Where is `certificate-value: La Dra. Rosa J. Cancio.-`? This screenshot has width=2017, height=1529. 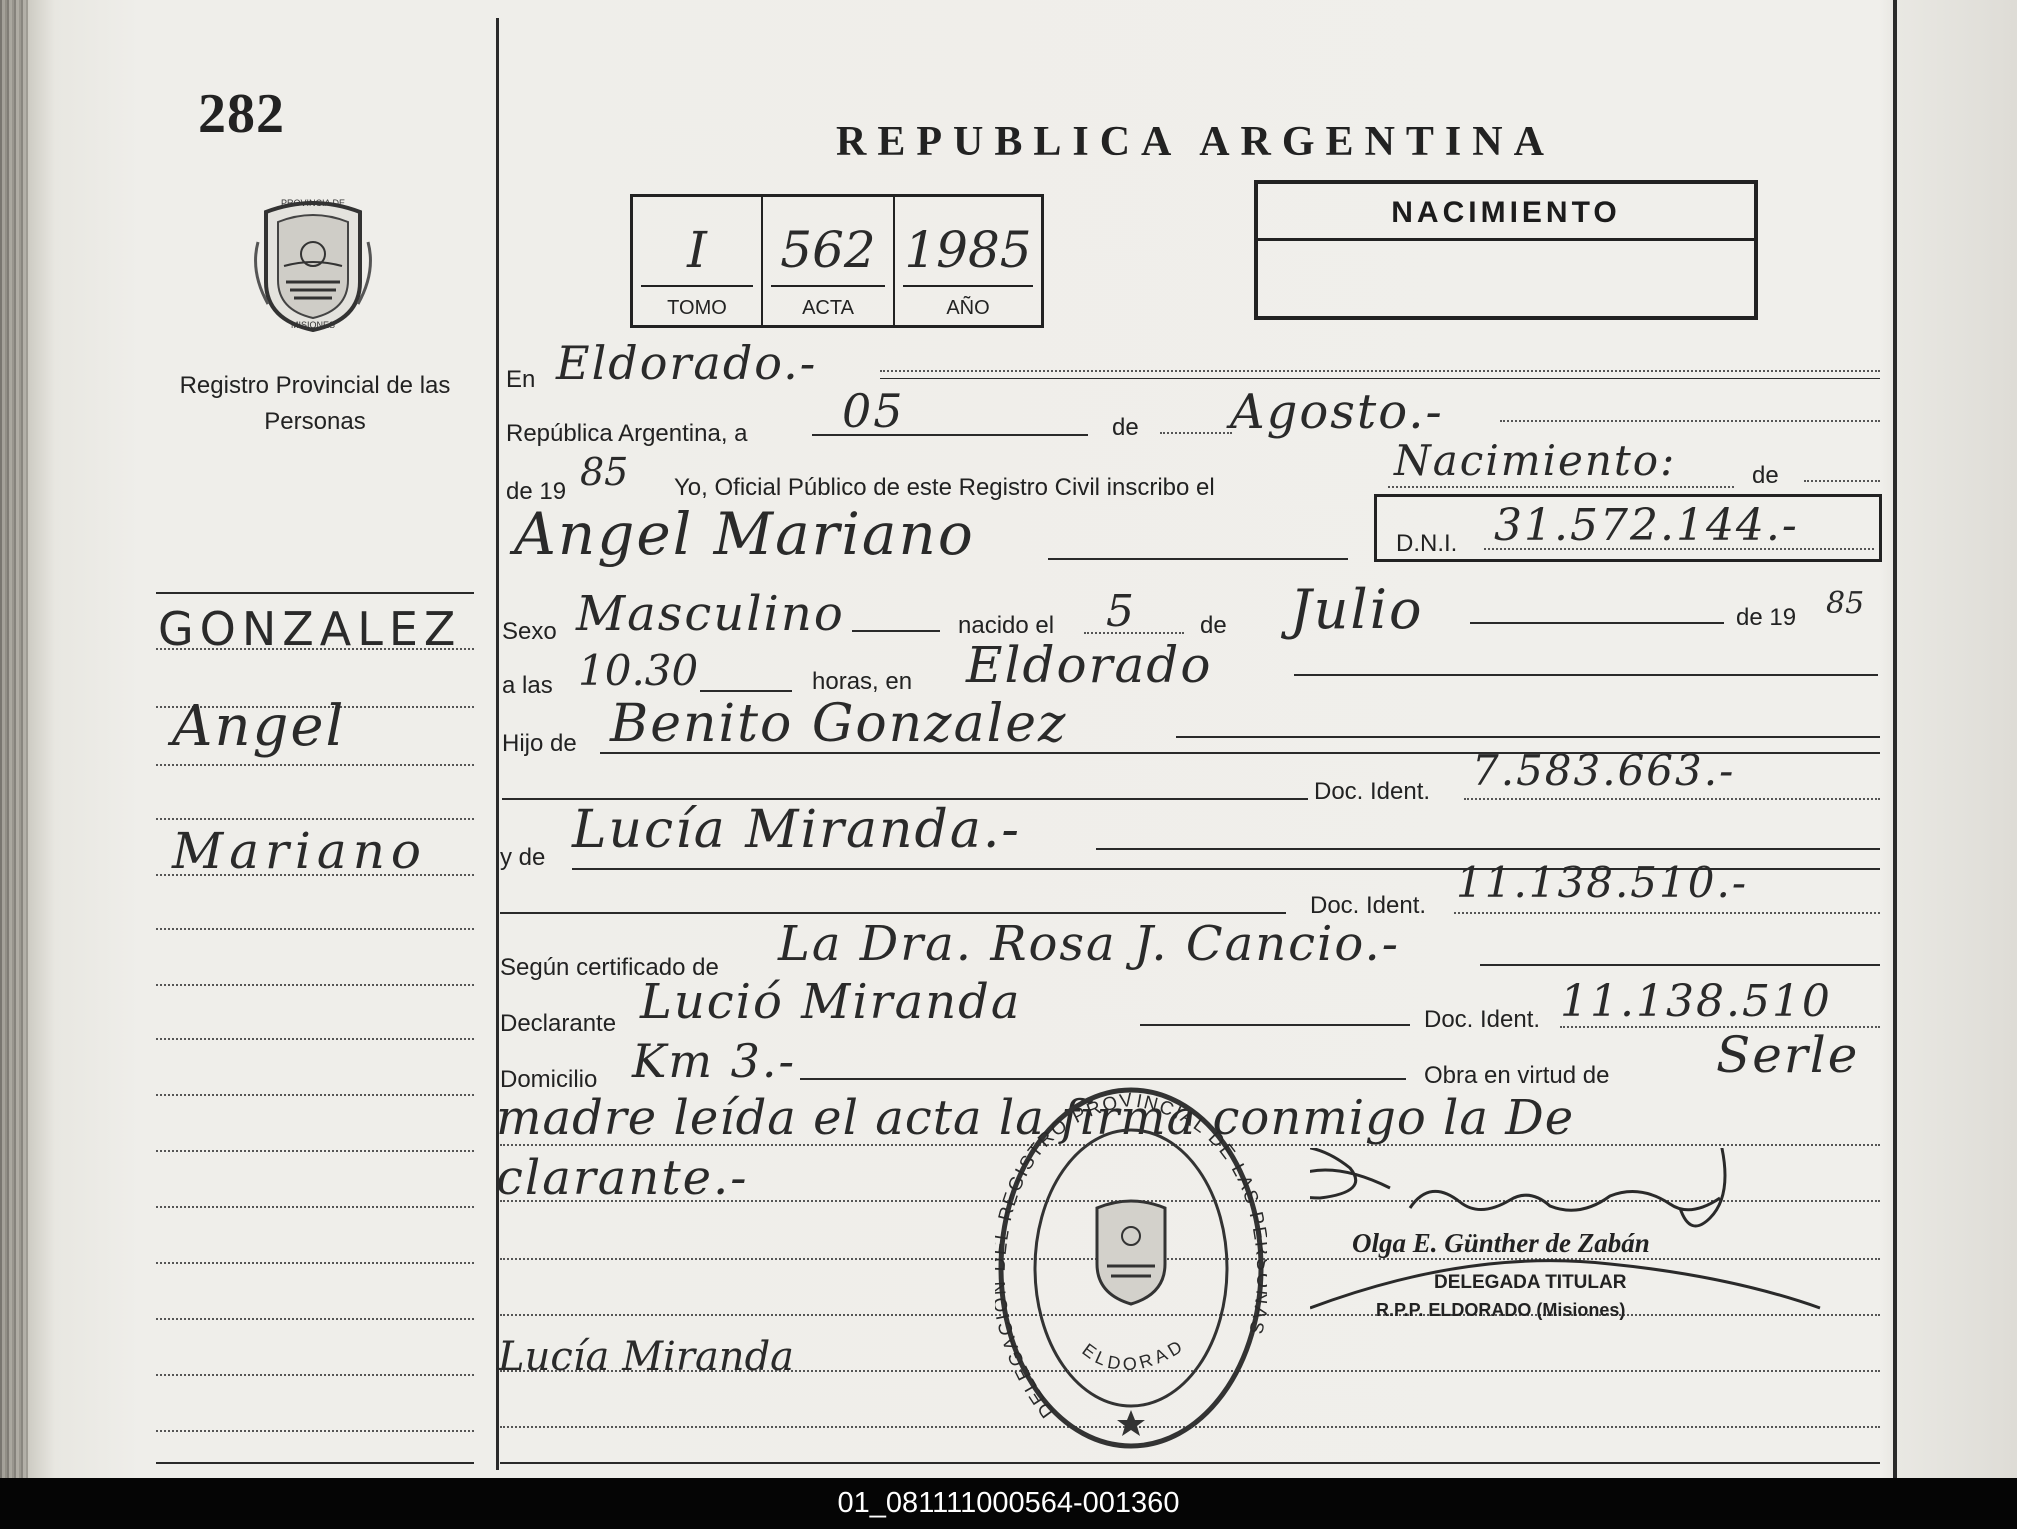
certificate-value: La Dra. Rosa J. Cancio.- is located at coordinates (1089, 944).